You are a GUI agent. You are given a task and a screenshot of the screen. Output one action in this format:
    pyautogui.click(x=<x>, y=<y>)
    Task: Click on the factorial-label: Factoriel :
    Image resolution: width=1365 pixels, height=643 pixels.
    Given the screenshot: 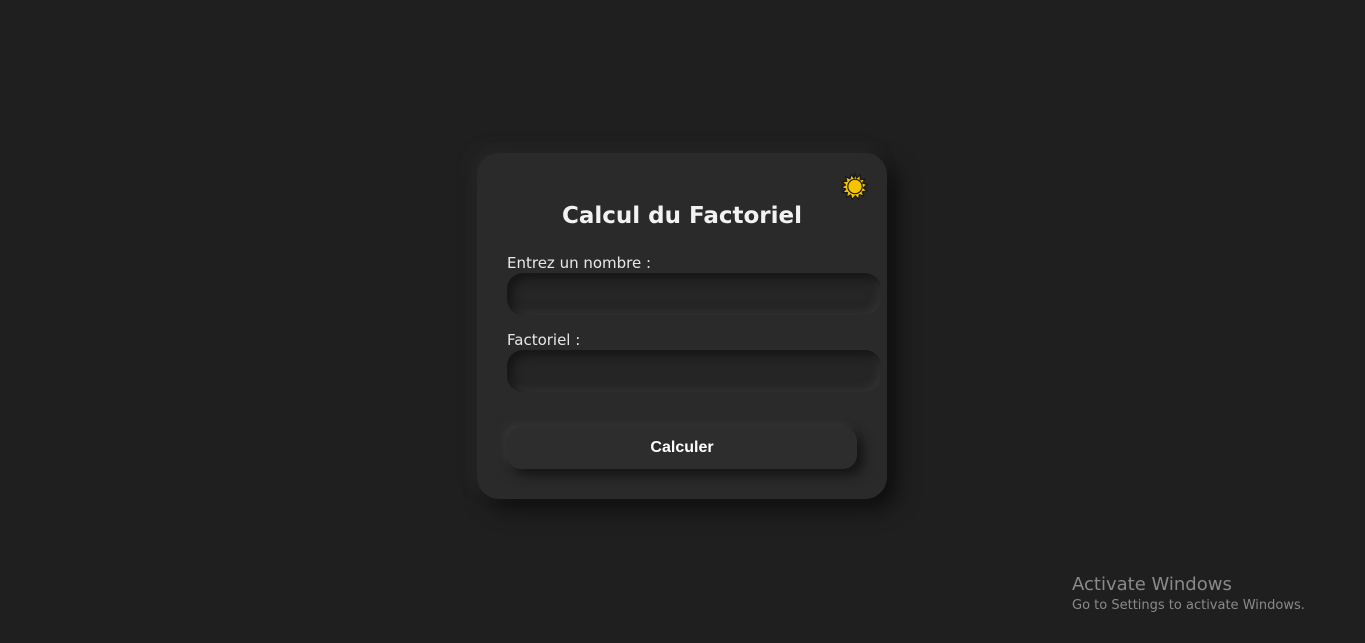 What is the action you would take?
    pyautogui.click(x=544, y=340)
    